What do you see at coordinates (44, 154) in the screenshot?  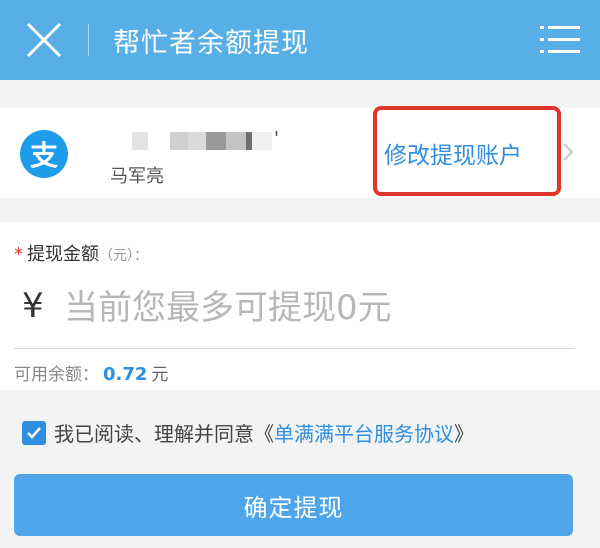 I see `alipay-icon: 支` at bounding box center [44, 154].